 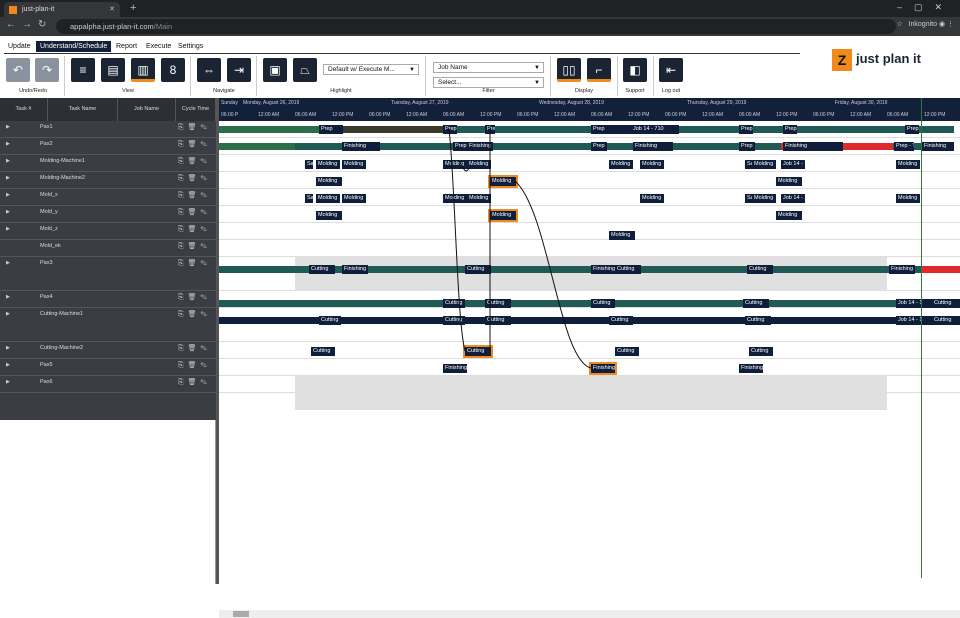 I want to click on task-row: ▶ Mold_x ⎘🗑✎, so click(x=108, y=197).